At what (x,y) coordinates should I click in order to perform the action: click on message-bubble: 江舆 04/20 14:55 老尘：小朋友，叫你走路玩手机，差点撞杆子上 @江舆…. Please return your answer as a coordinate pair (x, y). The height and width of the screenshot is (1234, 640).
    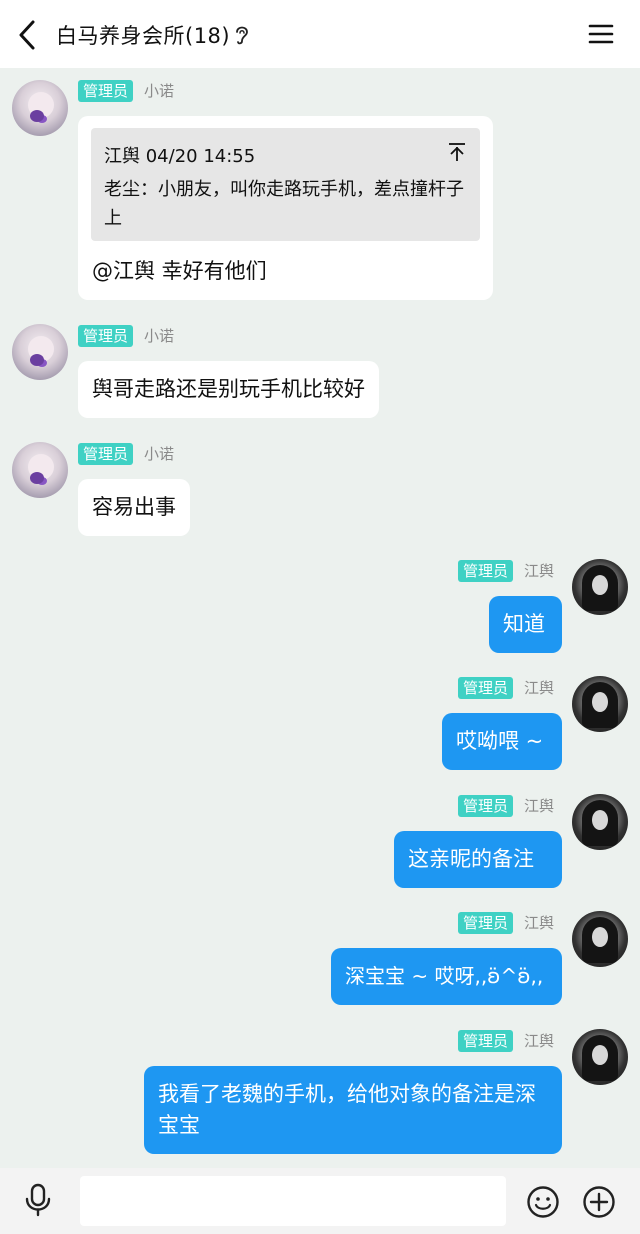
    Looking at the image, I should click on (285, 208).